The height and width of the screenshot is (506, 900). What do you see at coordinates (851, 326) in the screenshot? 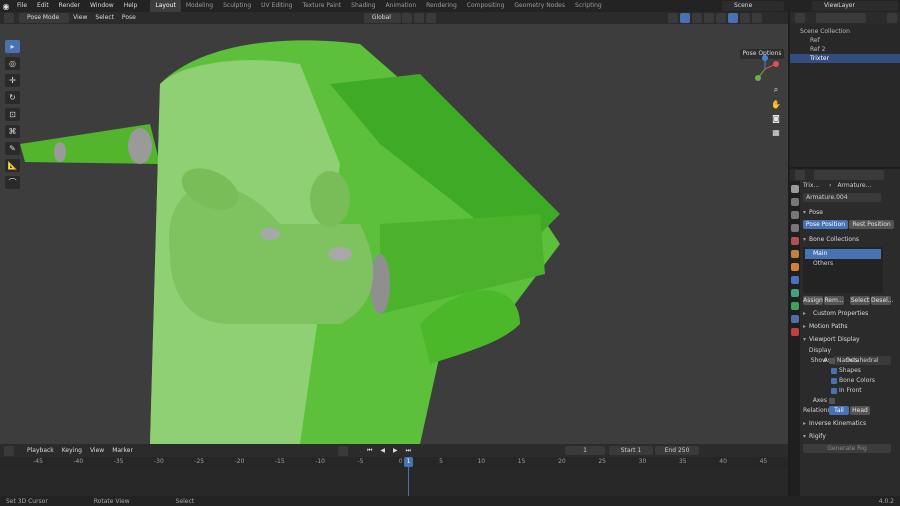
I see `motion-paths-panel-header: Motion Paths` at bounding box center [851, 326].